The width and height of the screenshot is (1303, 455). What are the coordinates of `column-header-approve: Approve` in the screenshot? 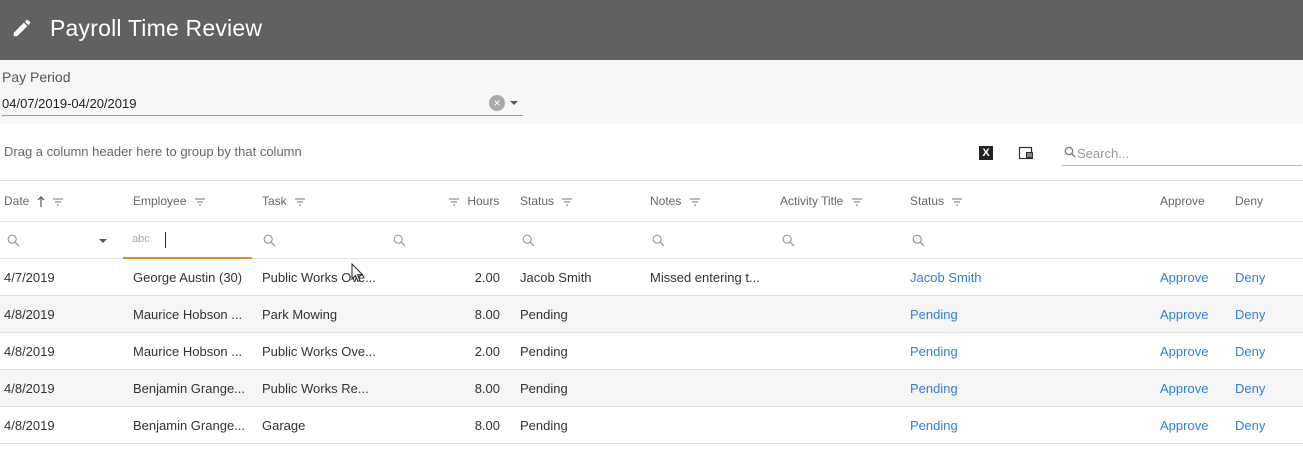 It's located at (1182, 201).